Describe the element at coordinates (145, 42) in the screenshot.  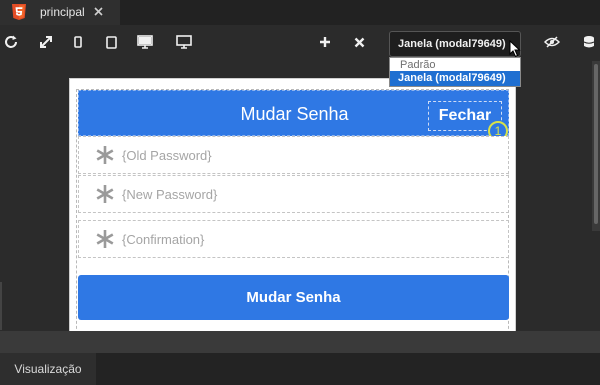
I see `desktop-icon` at that location.